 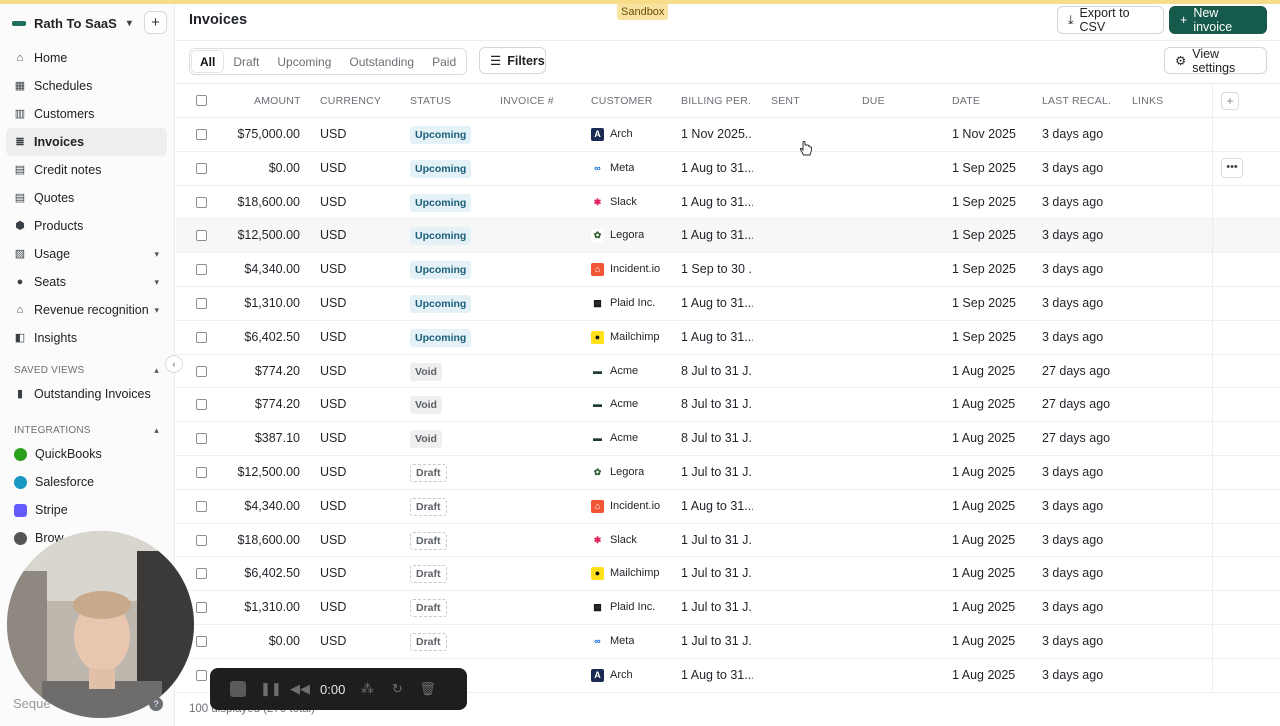 I want to click on sidebar-item-seats: ● Seats ▾, so click(x=86, y=282).